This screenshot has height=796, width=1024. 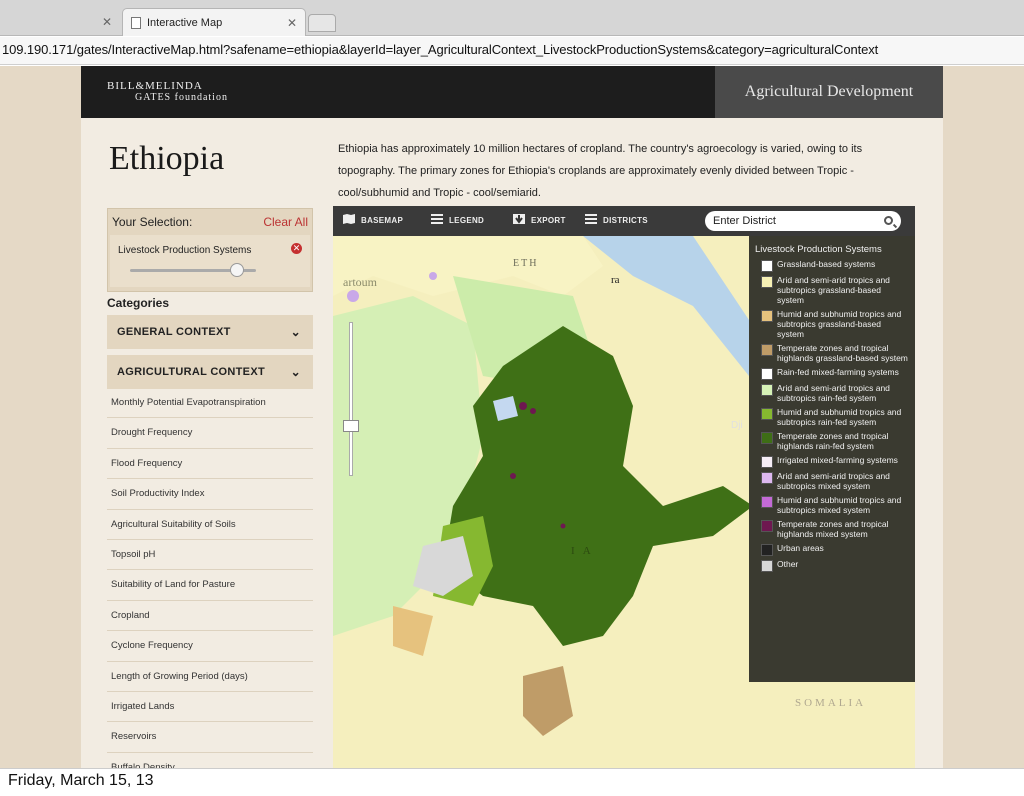 I want to click on layer-list-item: Agricultural Suitability of Soils, so click(x=210, y=525).